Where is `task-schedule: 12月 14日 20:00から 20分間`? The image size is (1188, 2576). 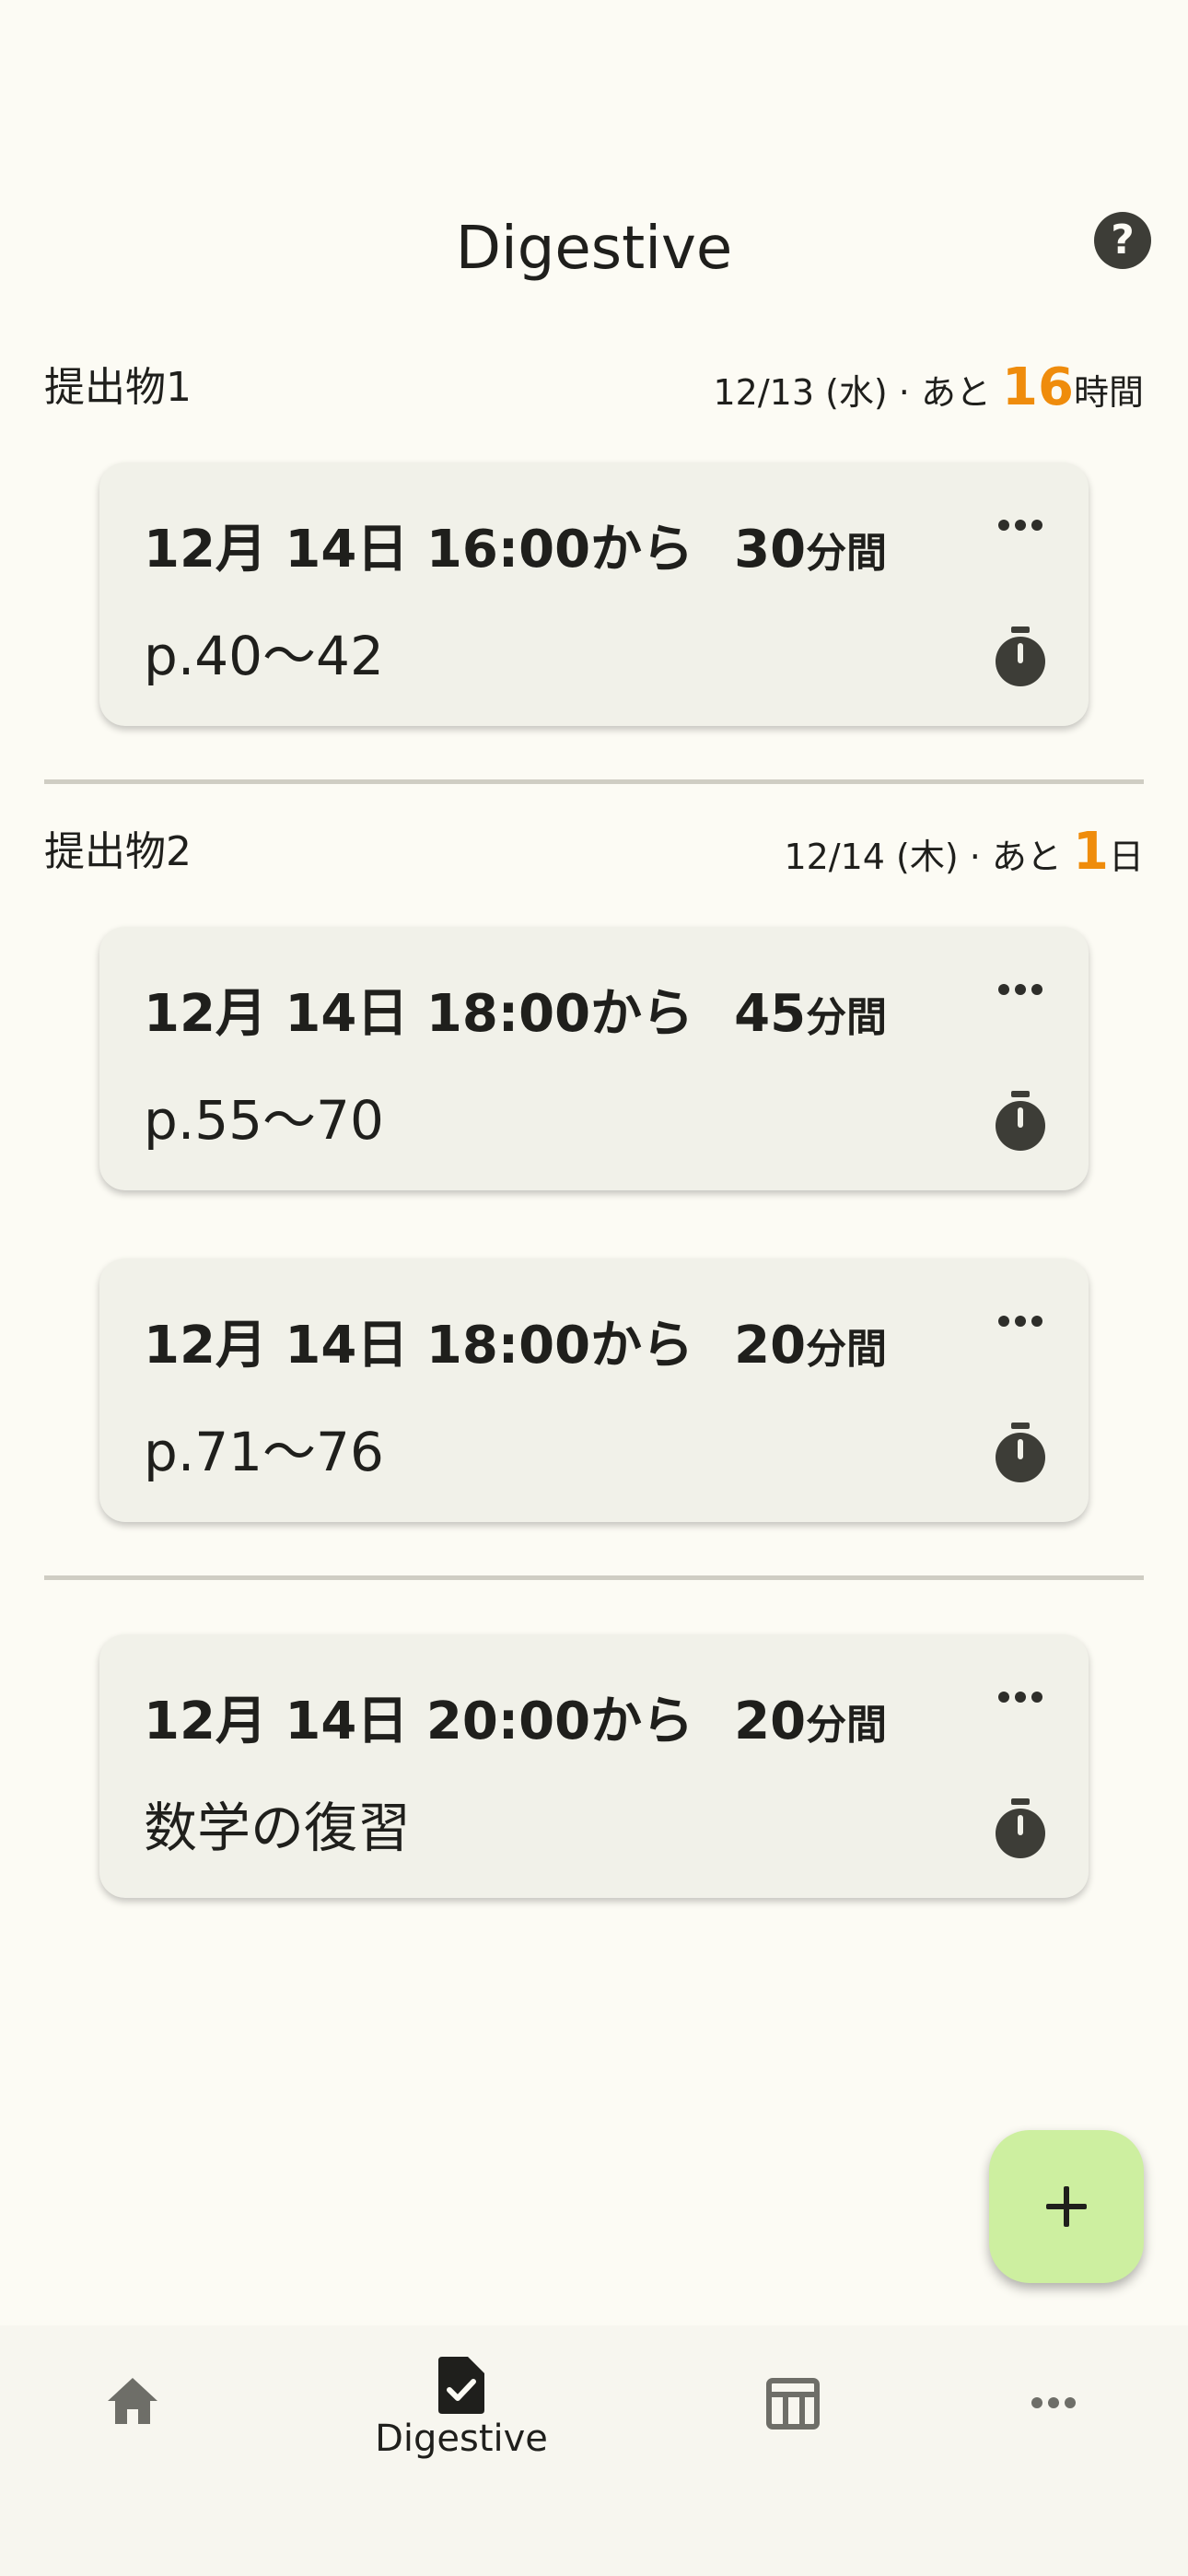
task-schedule: 12月 14日 20:00から 20分間 is located at coordinates (515, 1723).